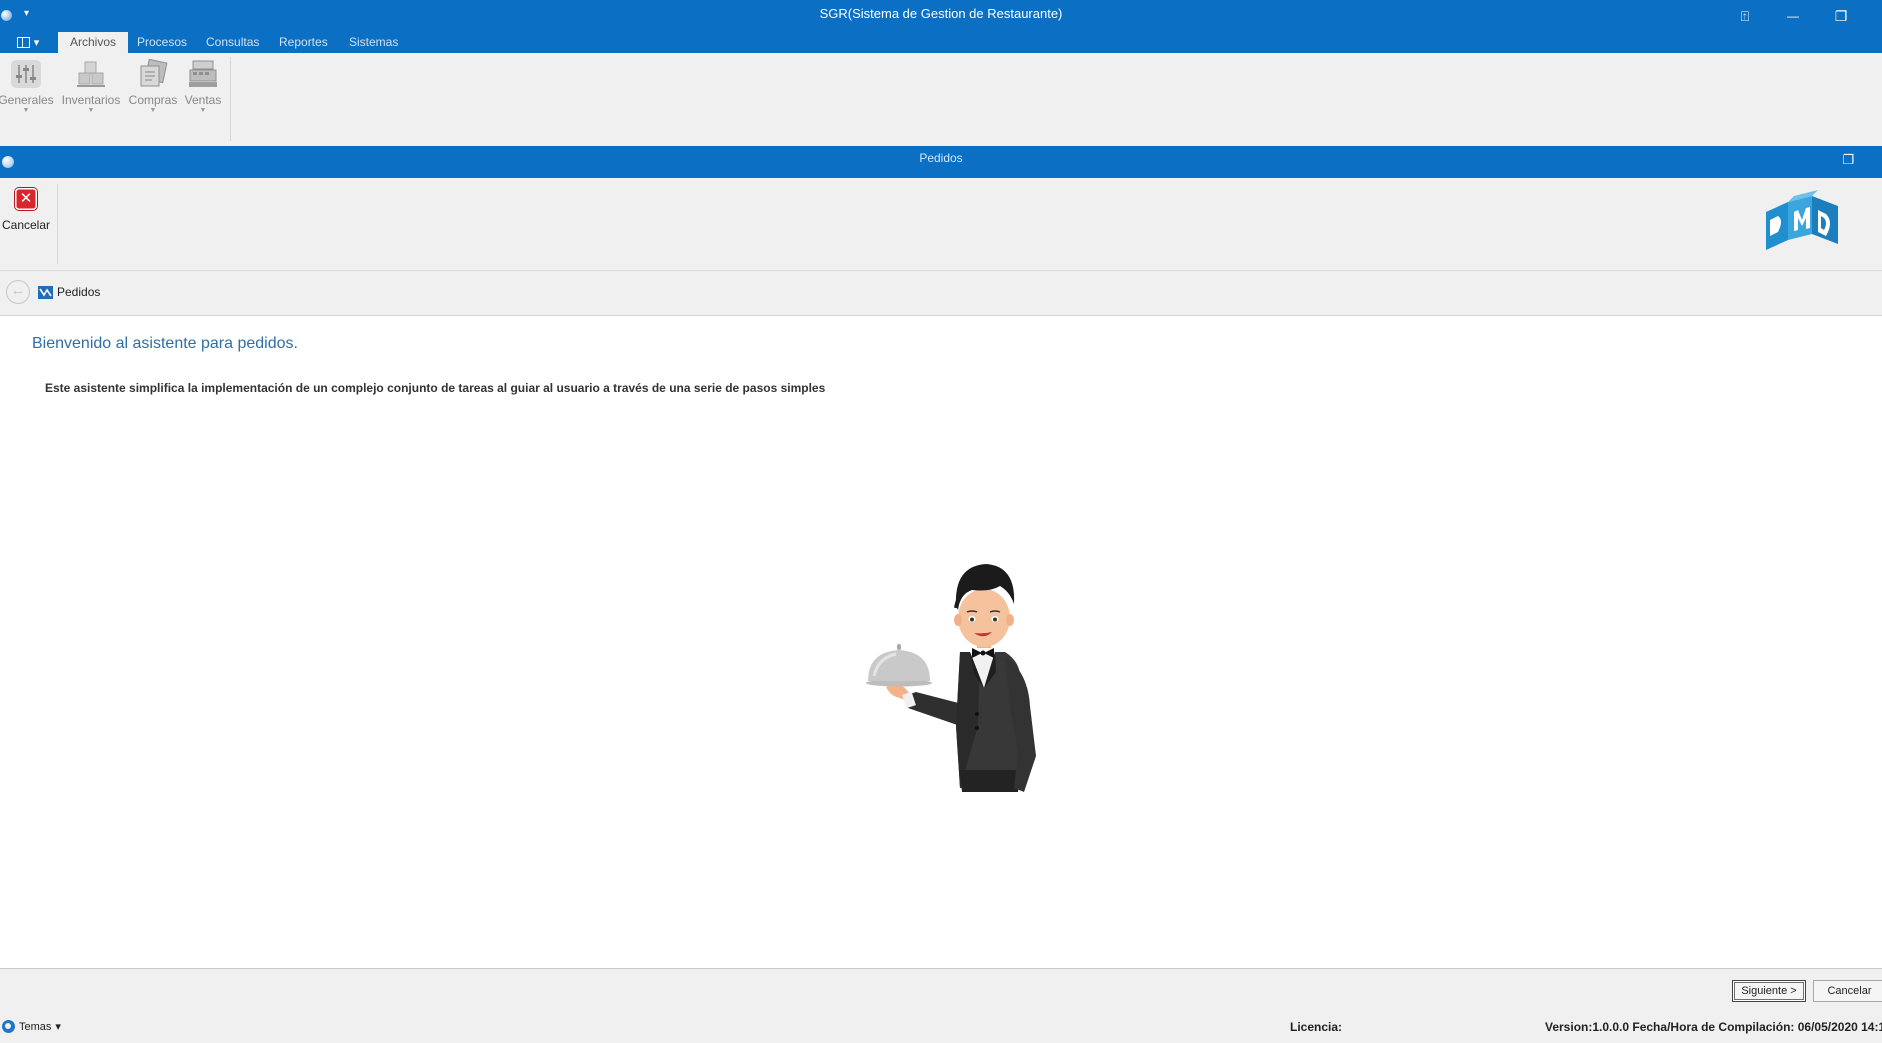 This screenshot has height=1043, width=1882. Describe the element at coordinates (91, 100) in the screenshot. I see `inventarios-label: Inventarios` at that location.